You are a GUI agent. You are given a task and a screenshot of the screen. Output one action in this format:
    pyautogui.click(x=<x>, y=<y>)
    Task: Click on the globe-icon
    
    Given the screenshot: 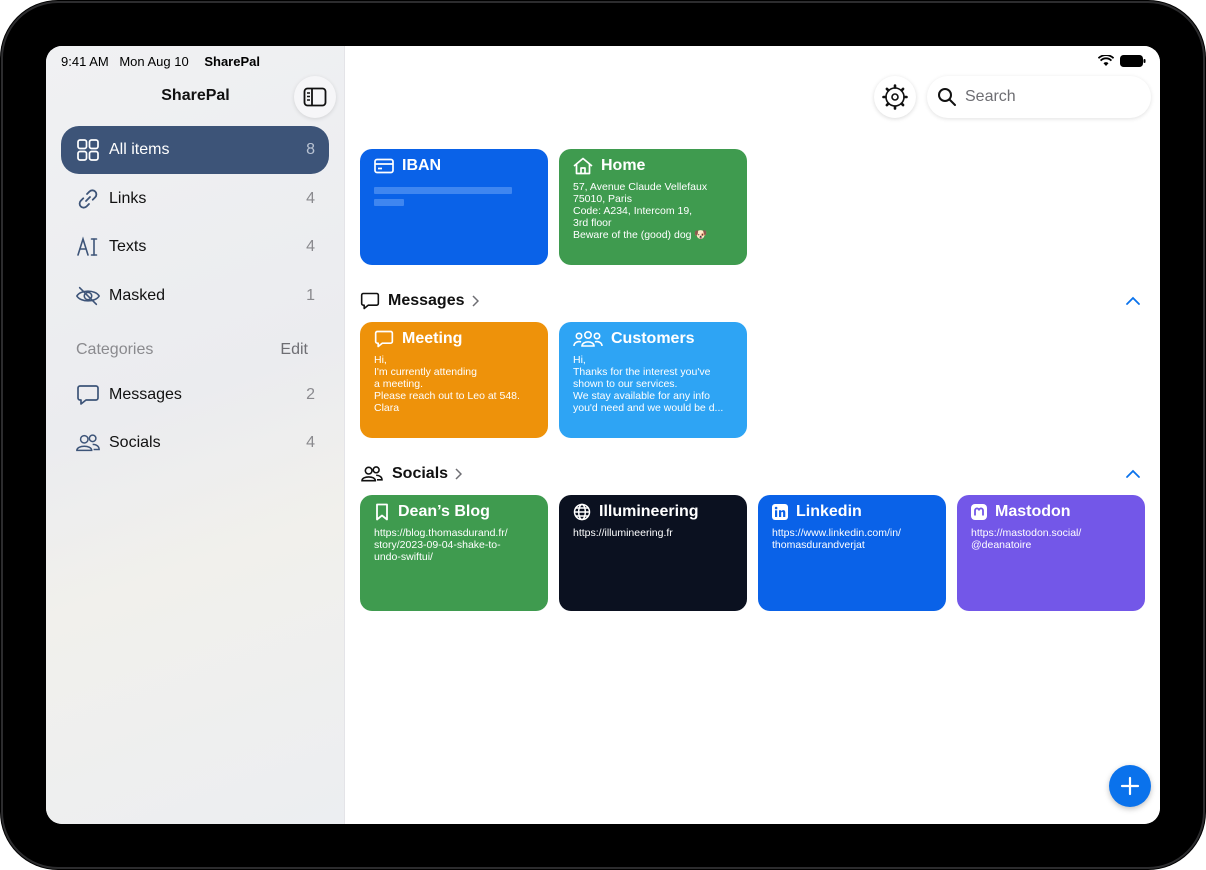 What is the action you would take?
    pyautogui.click(x=582, y=512)
    